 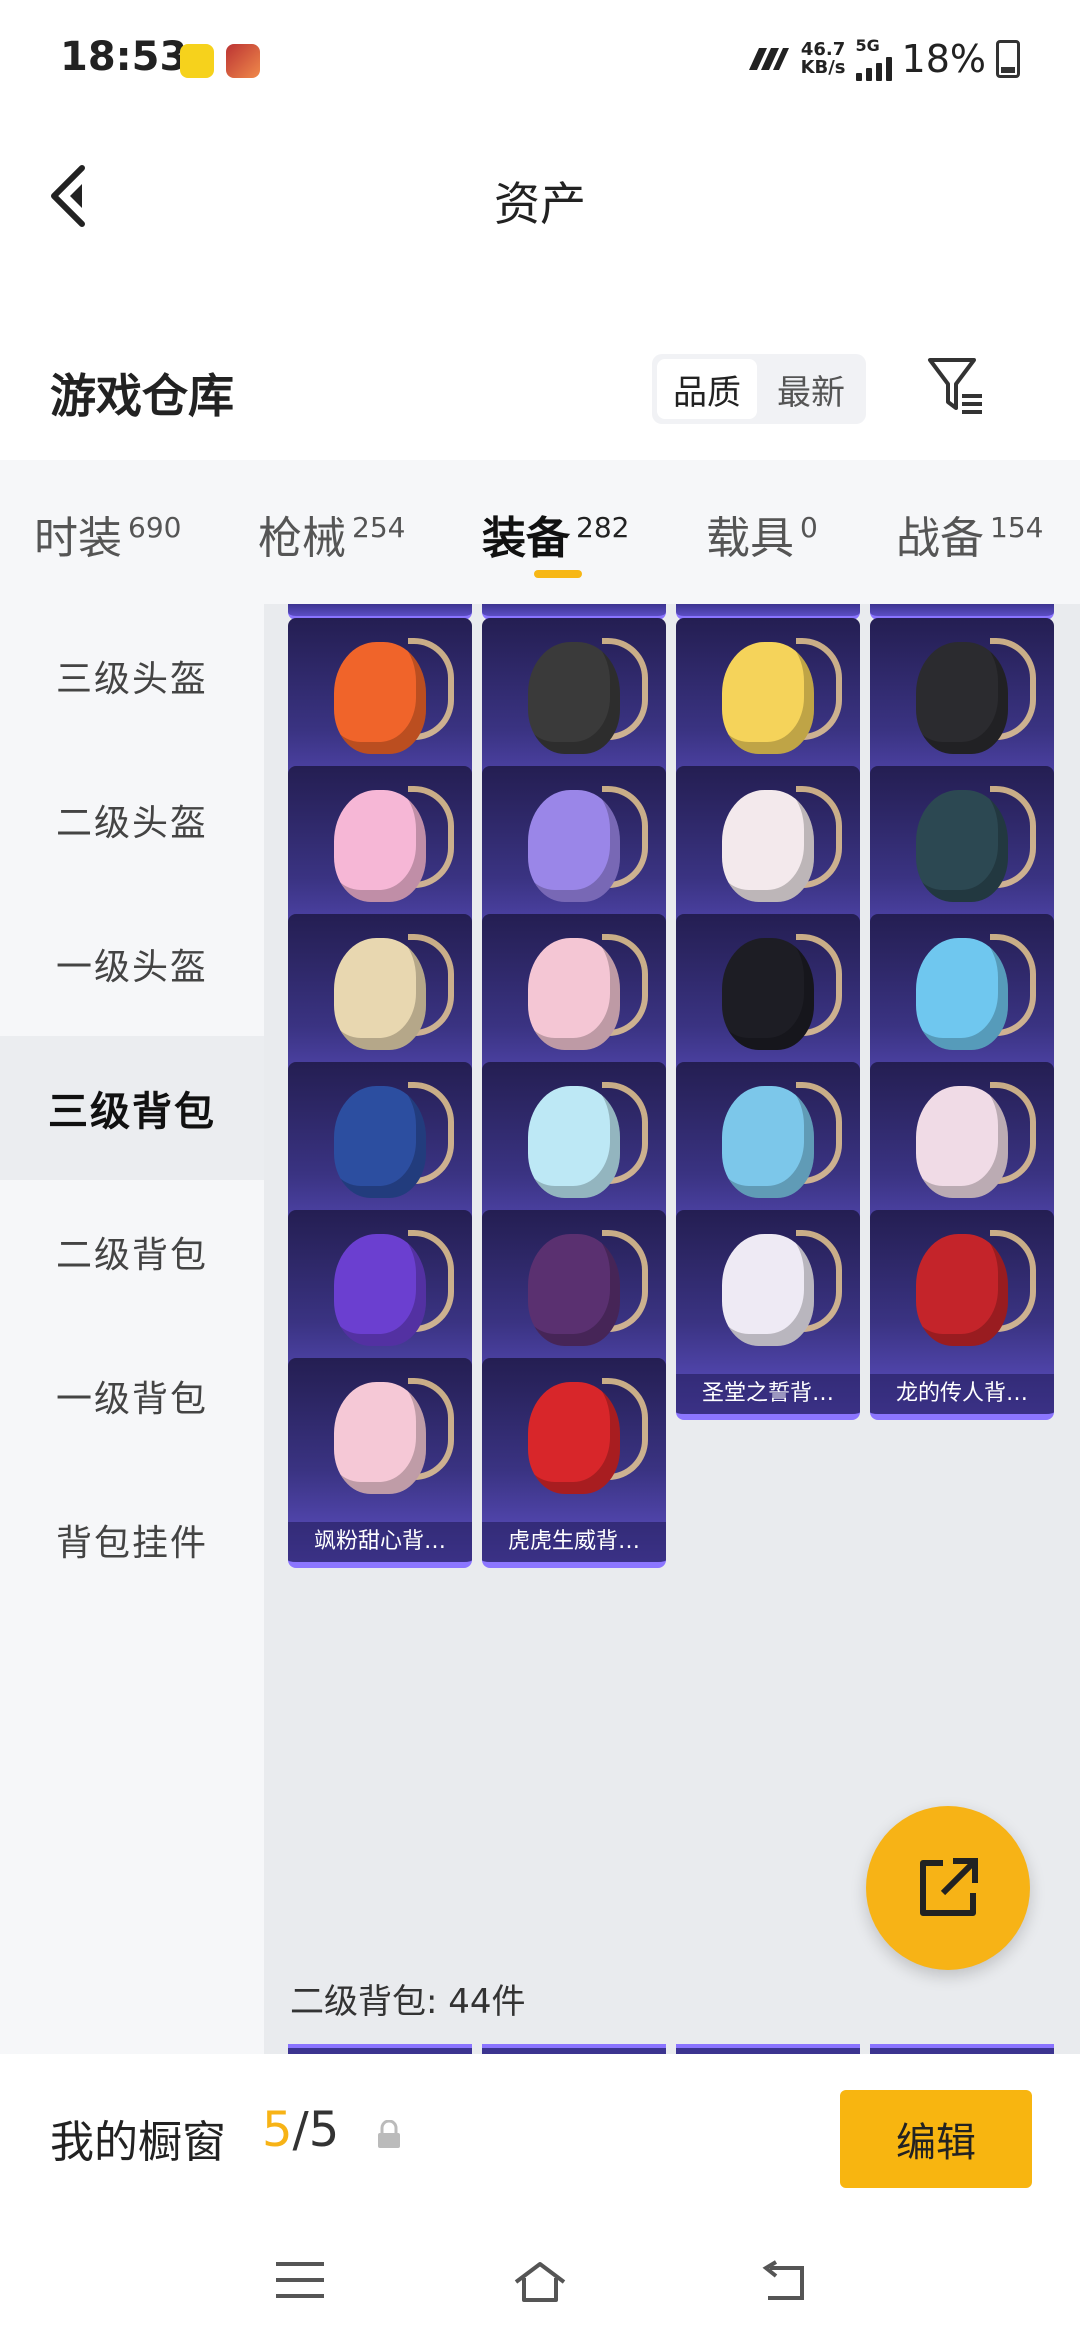 What do you see at coordinates (943, 58) in the screenshot?
I see `battery-percent: 18%` at bounding box center [943, 58].